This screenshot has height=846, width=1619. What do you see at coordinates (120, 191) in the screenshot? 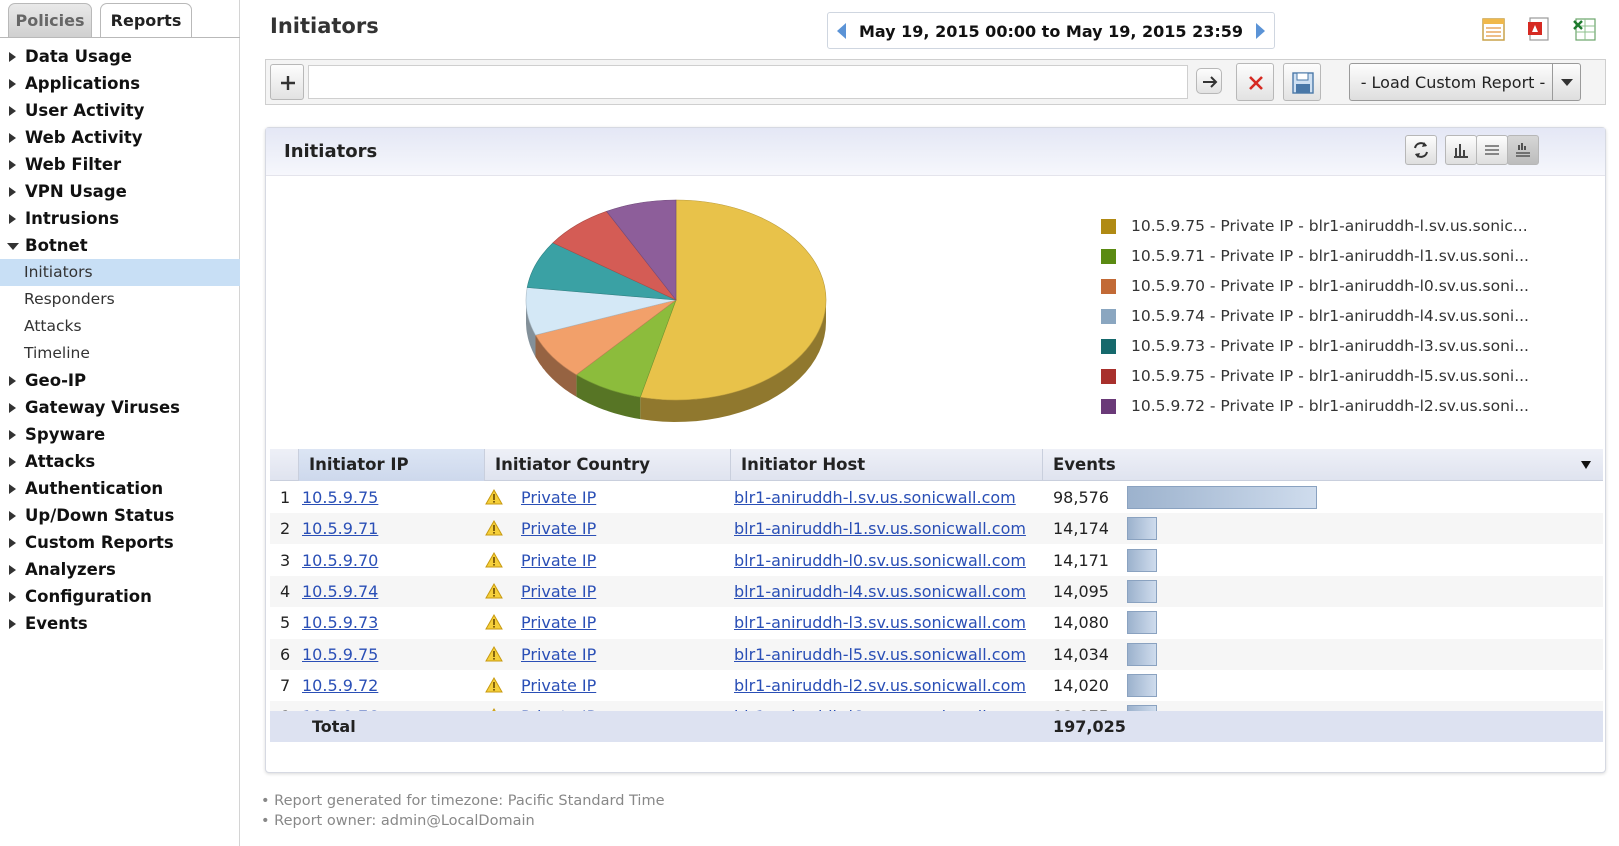
I see `sidebar-item-vpn-usage: VPN Usage` at bounding box center [120, 191].